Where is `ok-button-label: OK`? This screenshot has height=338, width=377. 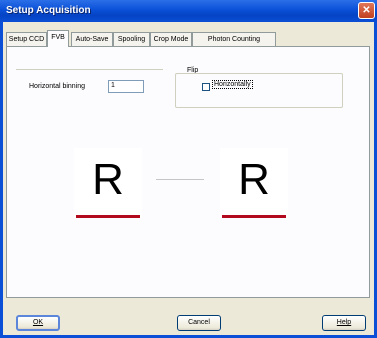 ok-button-label: OK is located at coordinates (38, 322).